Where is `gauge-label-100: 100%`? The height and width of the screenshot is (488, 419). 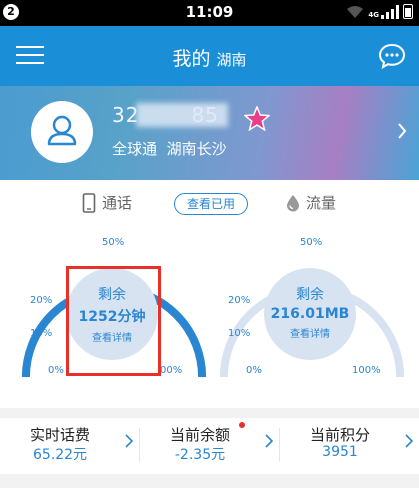 gauge-label-100: 100% is located at coordinates (366, 370).